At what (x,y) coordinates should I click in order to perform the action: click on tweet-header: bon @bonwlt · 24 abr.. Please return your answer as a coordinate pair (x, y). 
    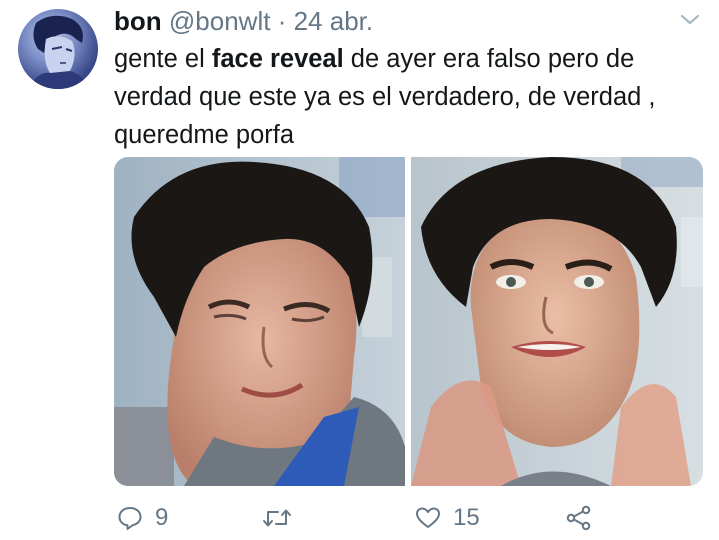
    Looking at the image, I should click on (243, 21).